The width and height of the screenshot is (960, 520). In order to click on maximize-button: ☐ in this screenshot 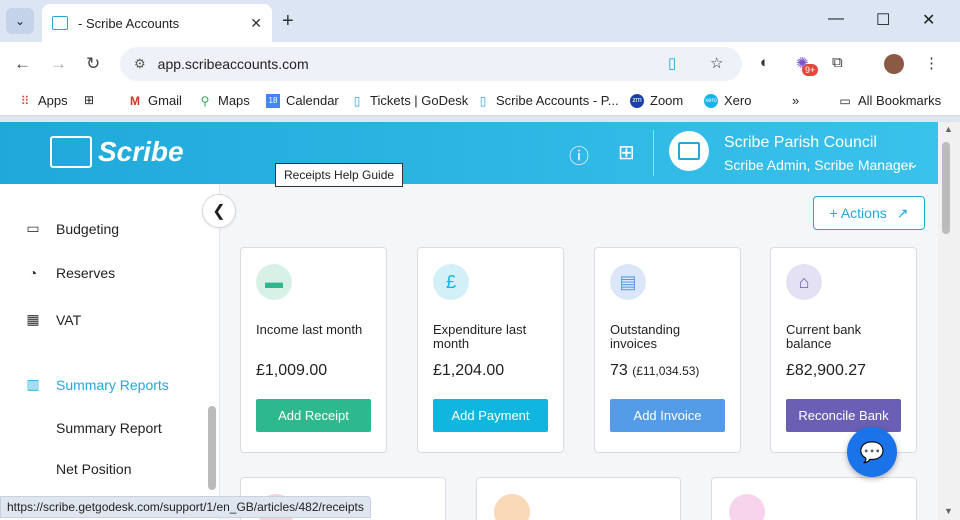, I will do `click(883, 20)`.